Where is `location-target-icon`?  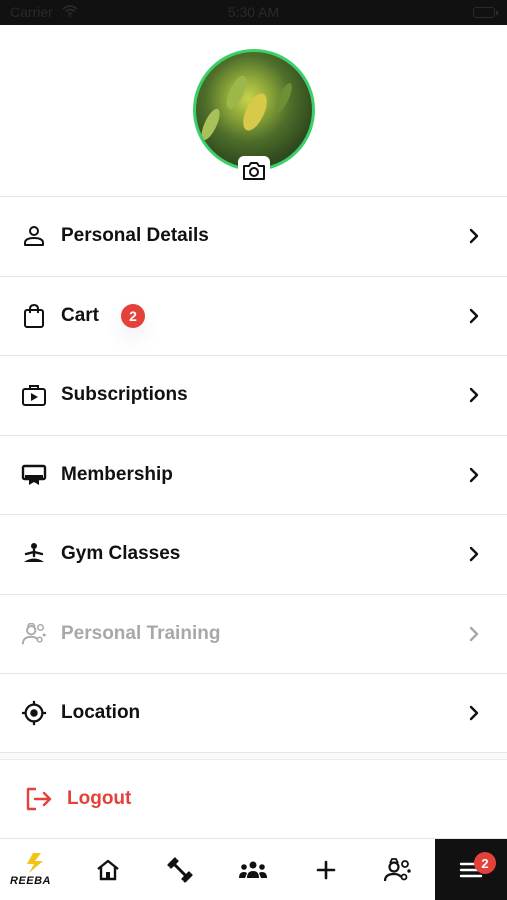 location-target-icon is located at coordinates (34, 713).